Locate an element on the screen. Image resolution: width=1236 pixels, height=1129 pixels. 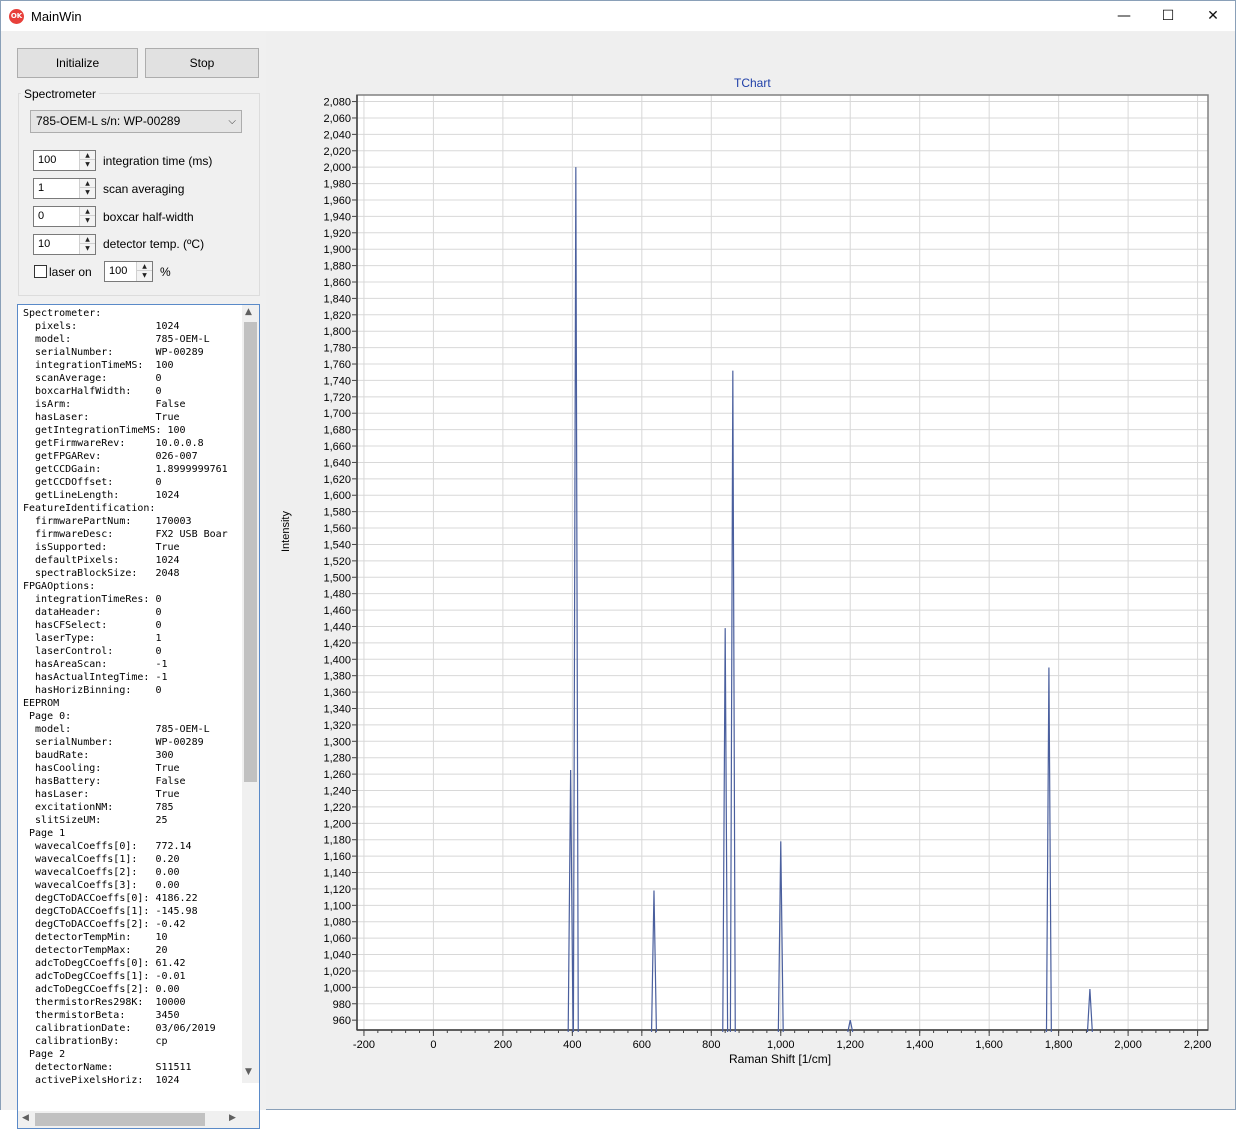
detector-temp-spin-buttons: ▲ ▼ is located at coordinates (87, 244).